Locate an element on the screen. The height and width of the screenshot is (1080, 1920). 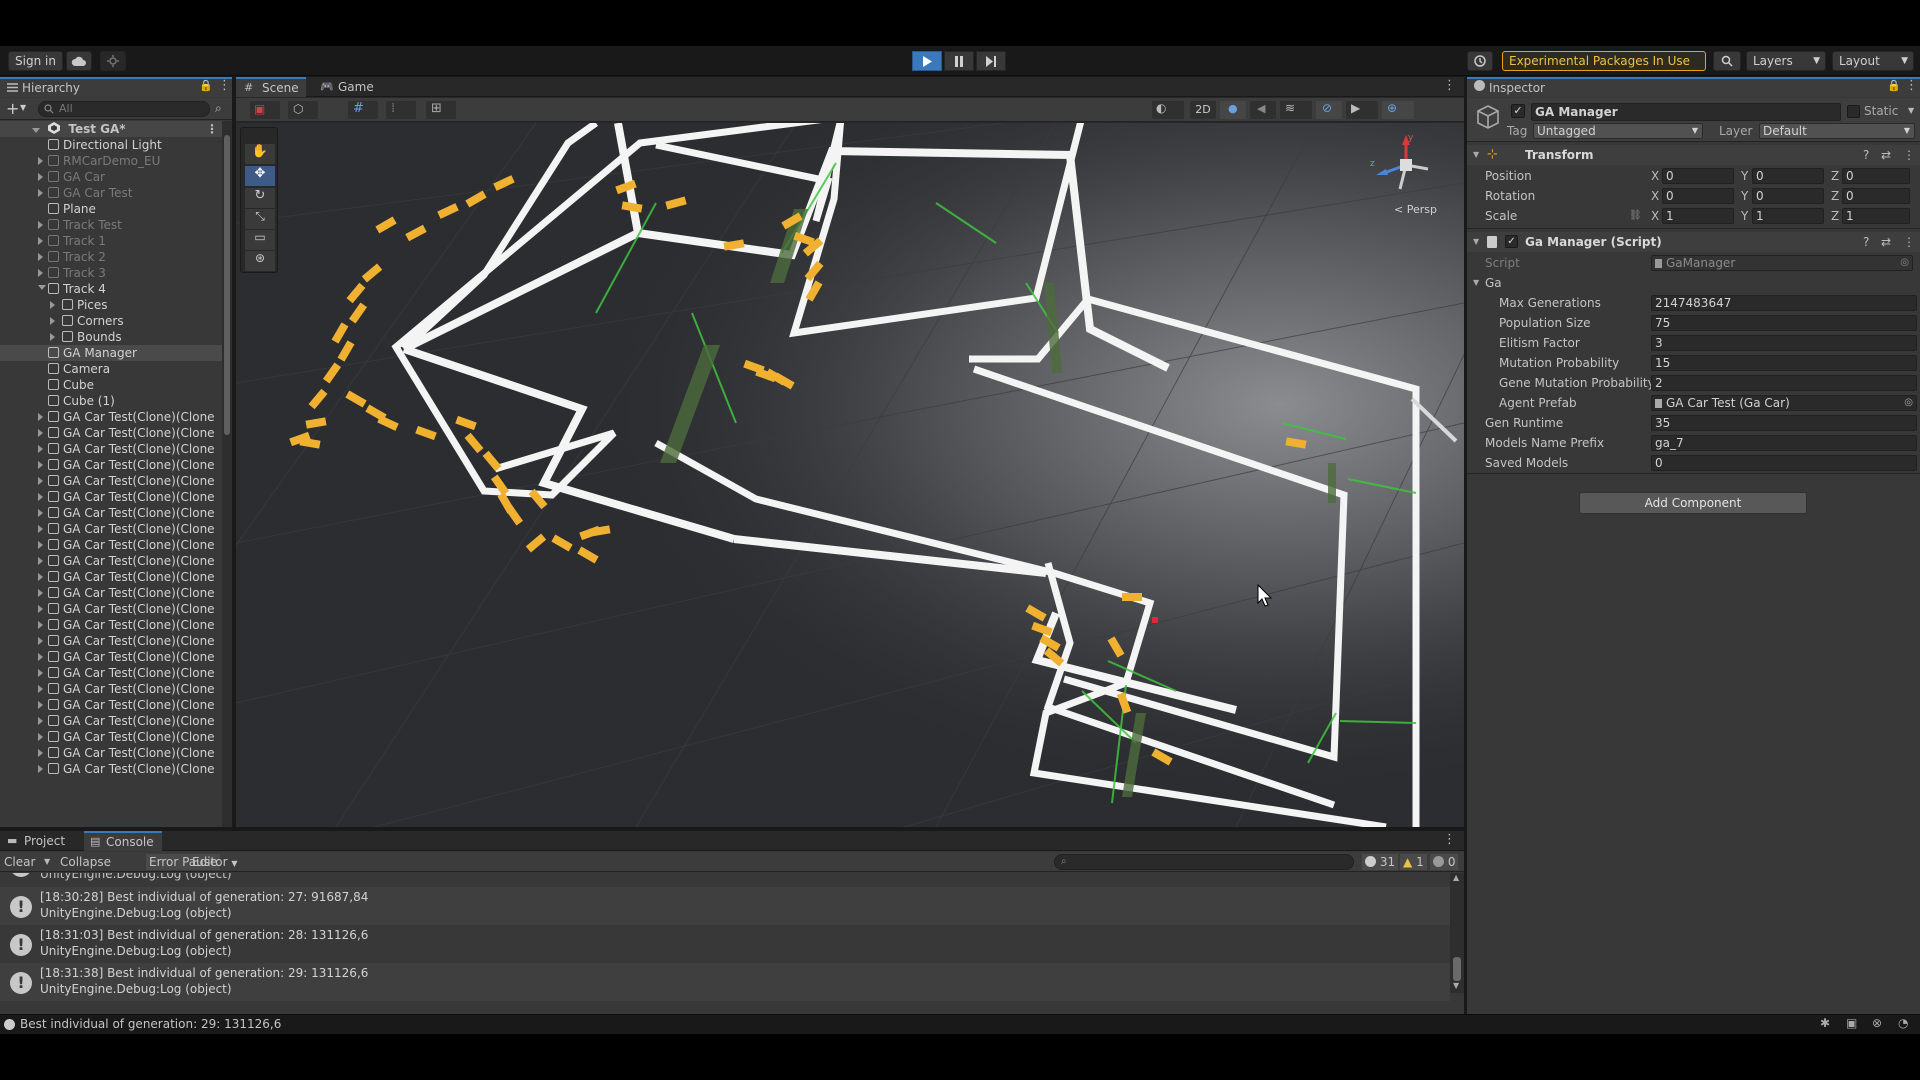
add-component-button: Add Component is located at coordinates (1693, 503).